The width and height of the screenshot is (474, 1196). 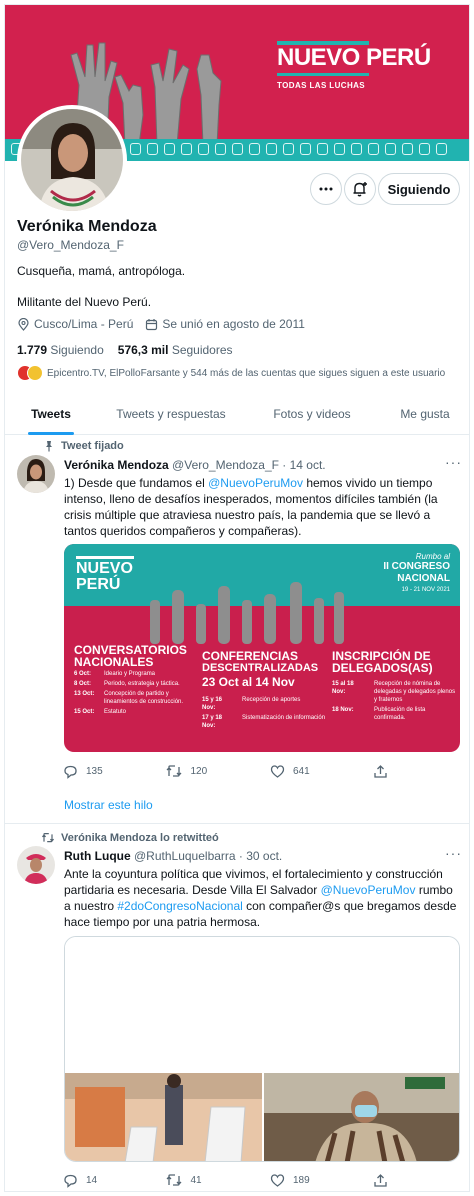 What do you see at coordinates (237, 823) in the screenshot?
I see `tweet-divider` at bounding box center [237, 823].